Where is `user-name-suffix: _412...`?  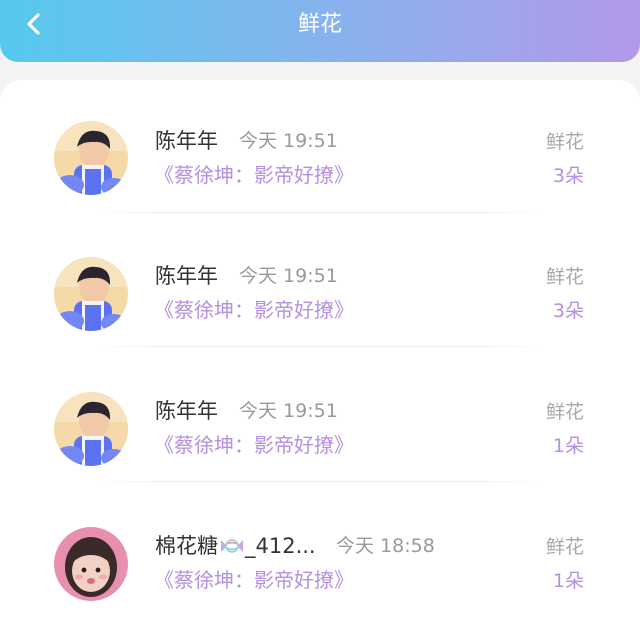
user-name-suffix: _412... is located at coordinates (280, 546).